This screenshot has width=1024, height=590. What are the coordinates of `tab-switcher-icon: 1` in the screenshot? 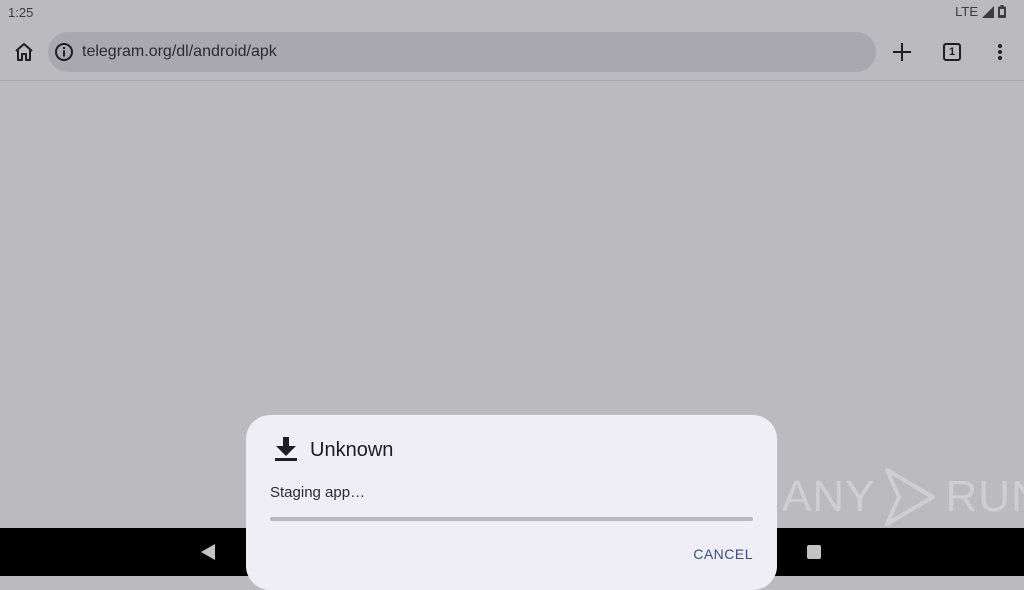 It's located at (952, 52).